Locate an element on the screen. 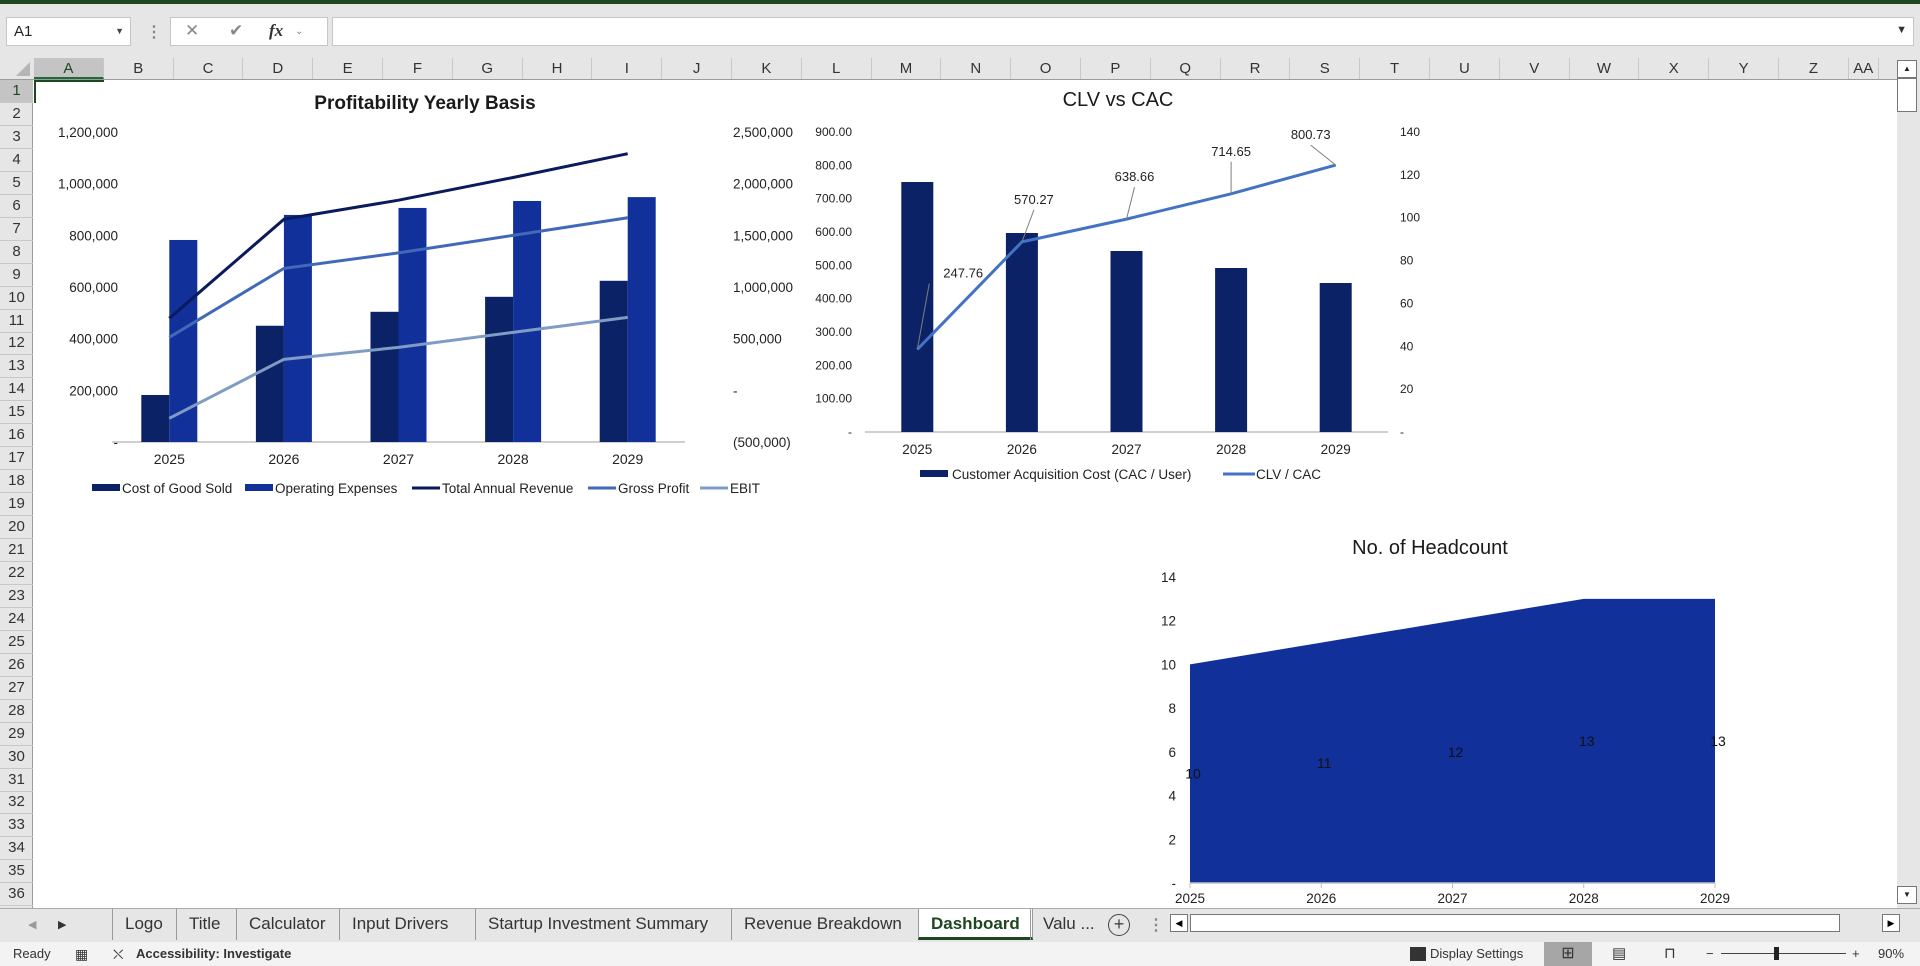  formula-input: ▼ is located at coordinates (1123, 31).